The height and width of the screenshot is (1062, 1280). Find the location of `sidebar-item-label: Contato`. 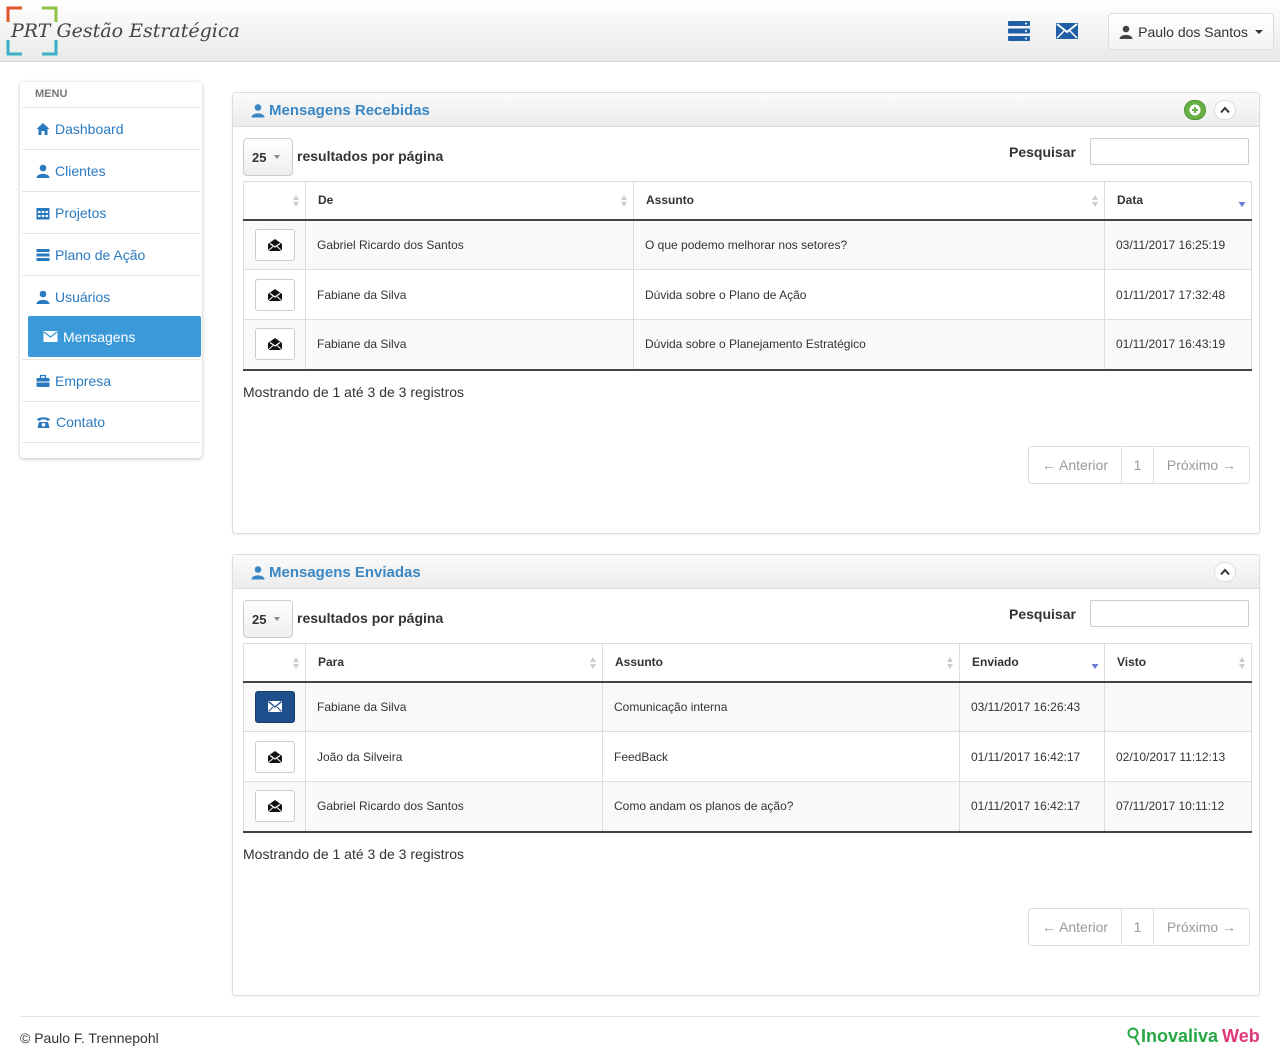

sidebar-item-label: Contato is located at coordinates (81, 422).